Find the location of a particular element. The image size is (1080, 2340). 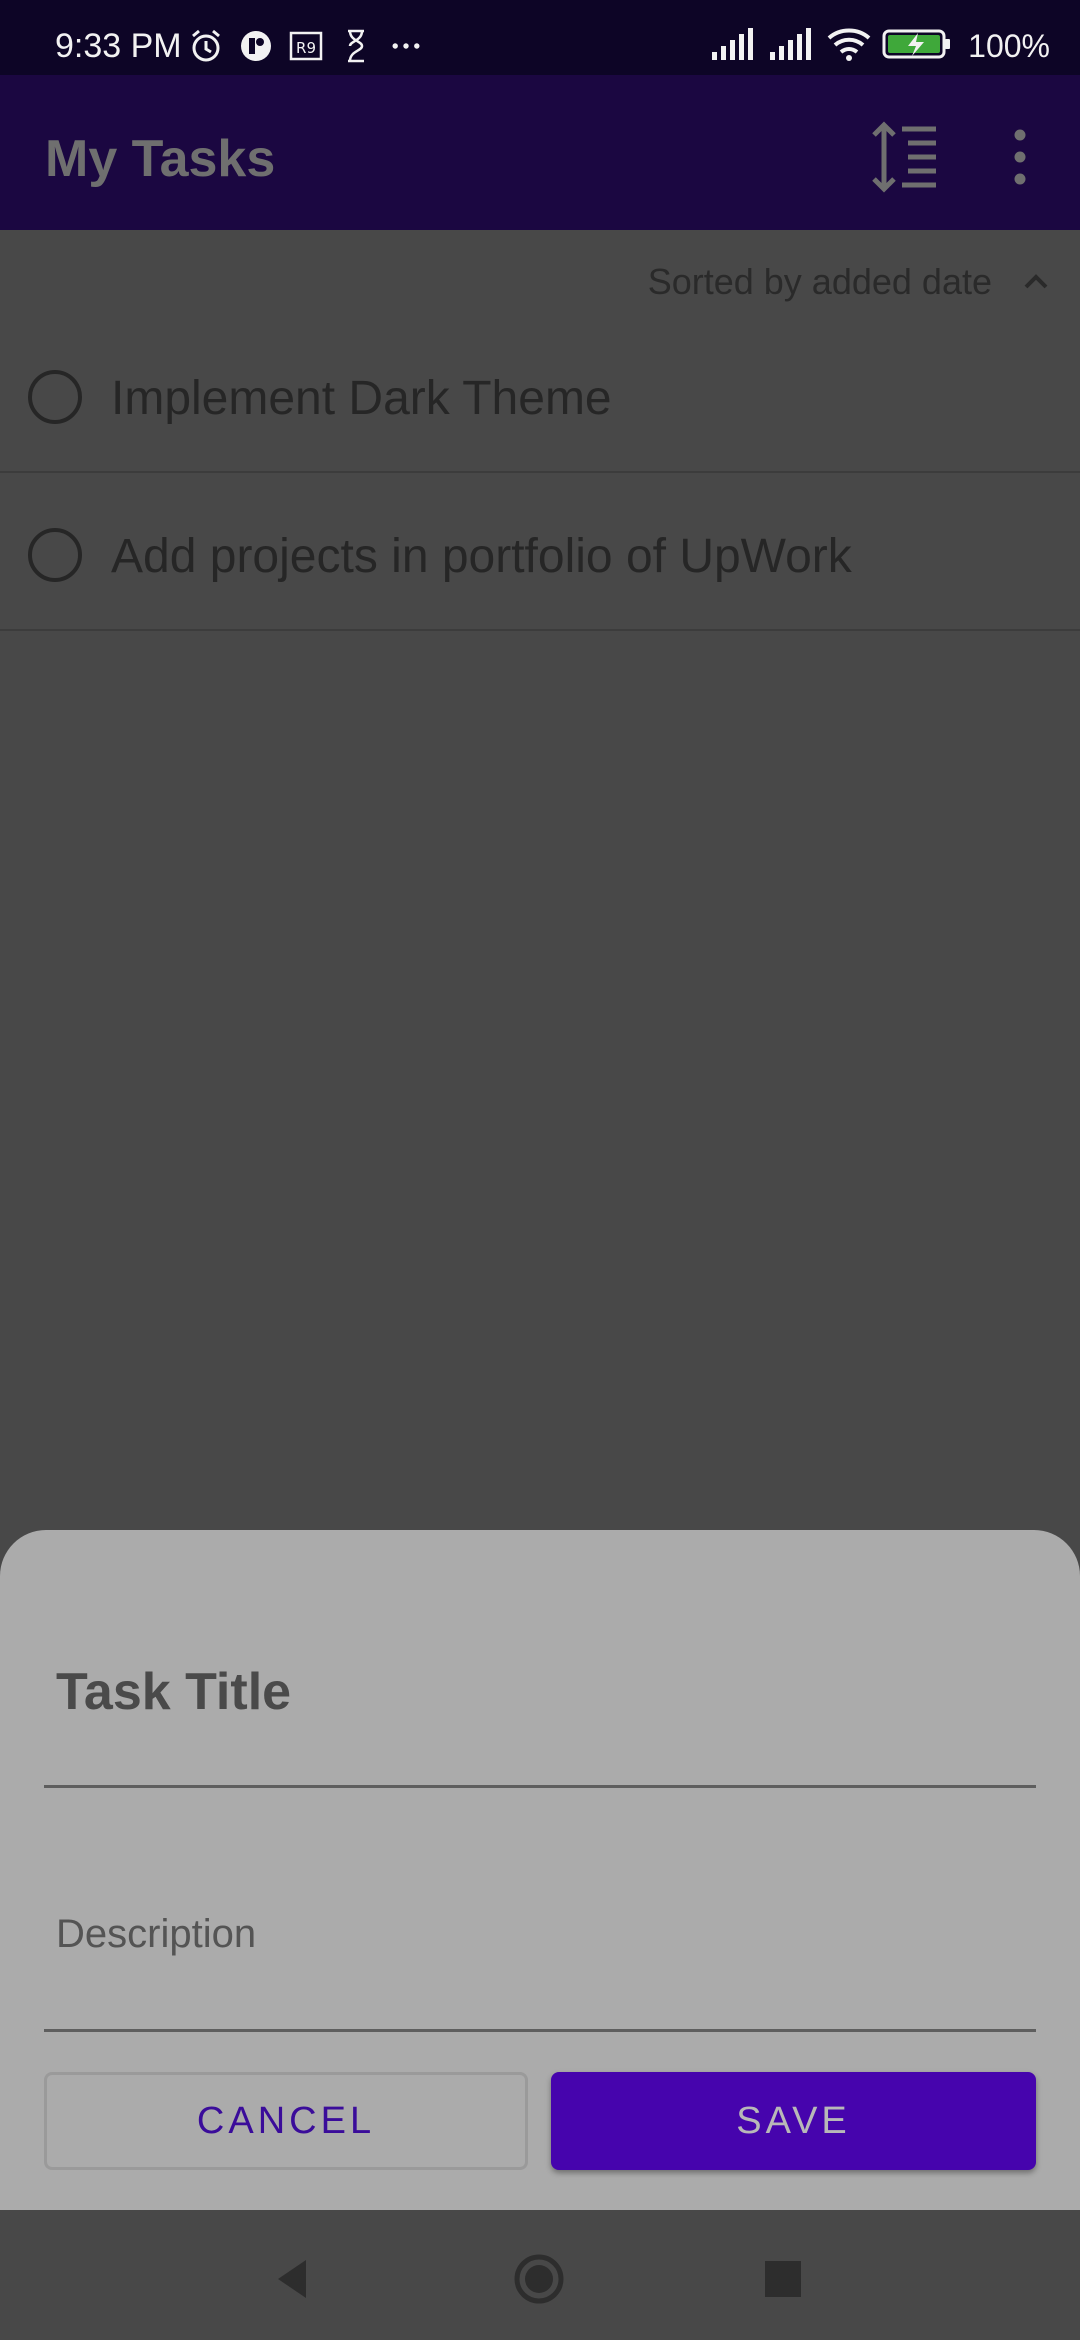

sort-icon is located at coordinates (904, 157).